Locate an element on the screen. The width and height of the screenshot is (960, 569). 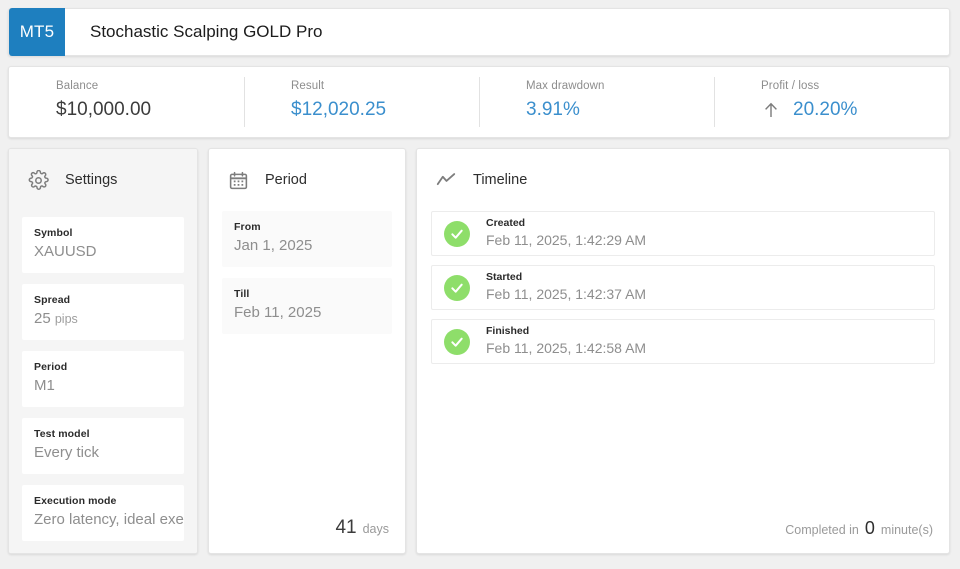
timeline-item-started: Started Feb 11, 2025, 1:42:37 AM is located at coordinates (683, 287).